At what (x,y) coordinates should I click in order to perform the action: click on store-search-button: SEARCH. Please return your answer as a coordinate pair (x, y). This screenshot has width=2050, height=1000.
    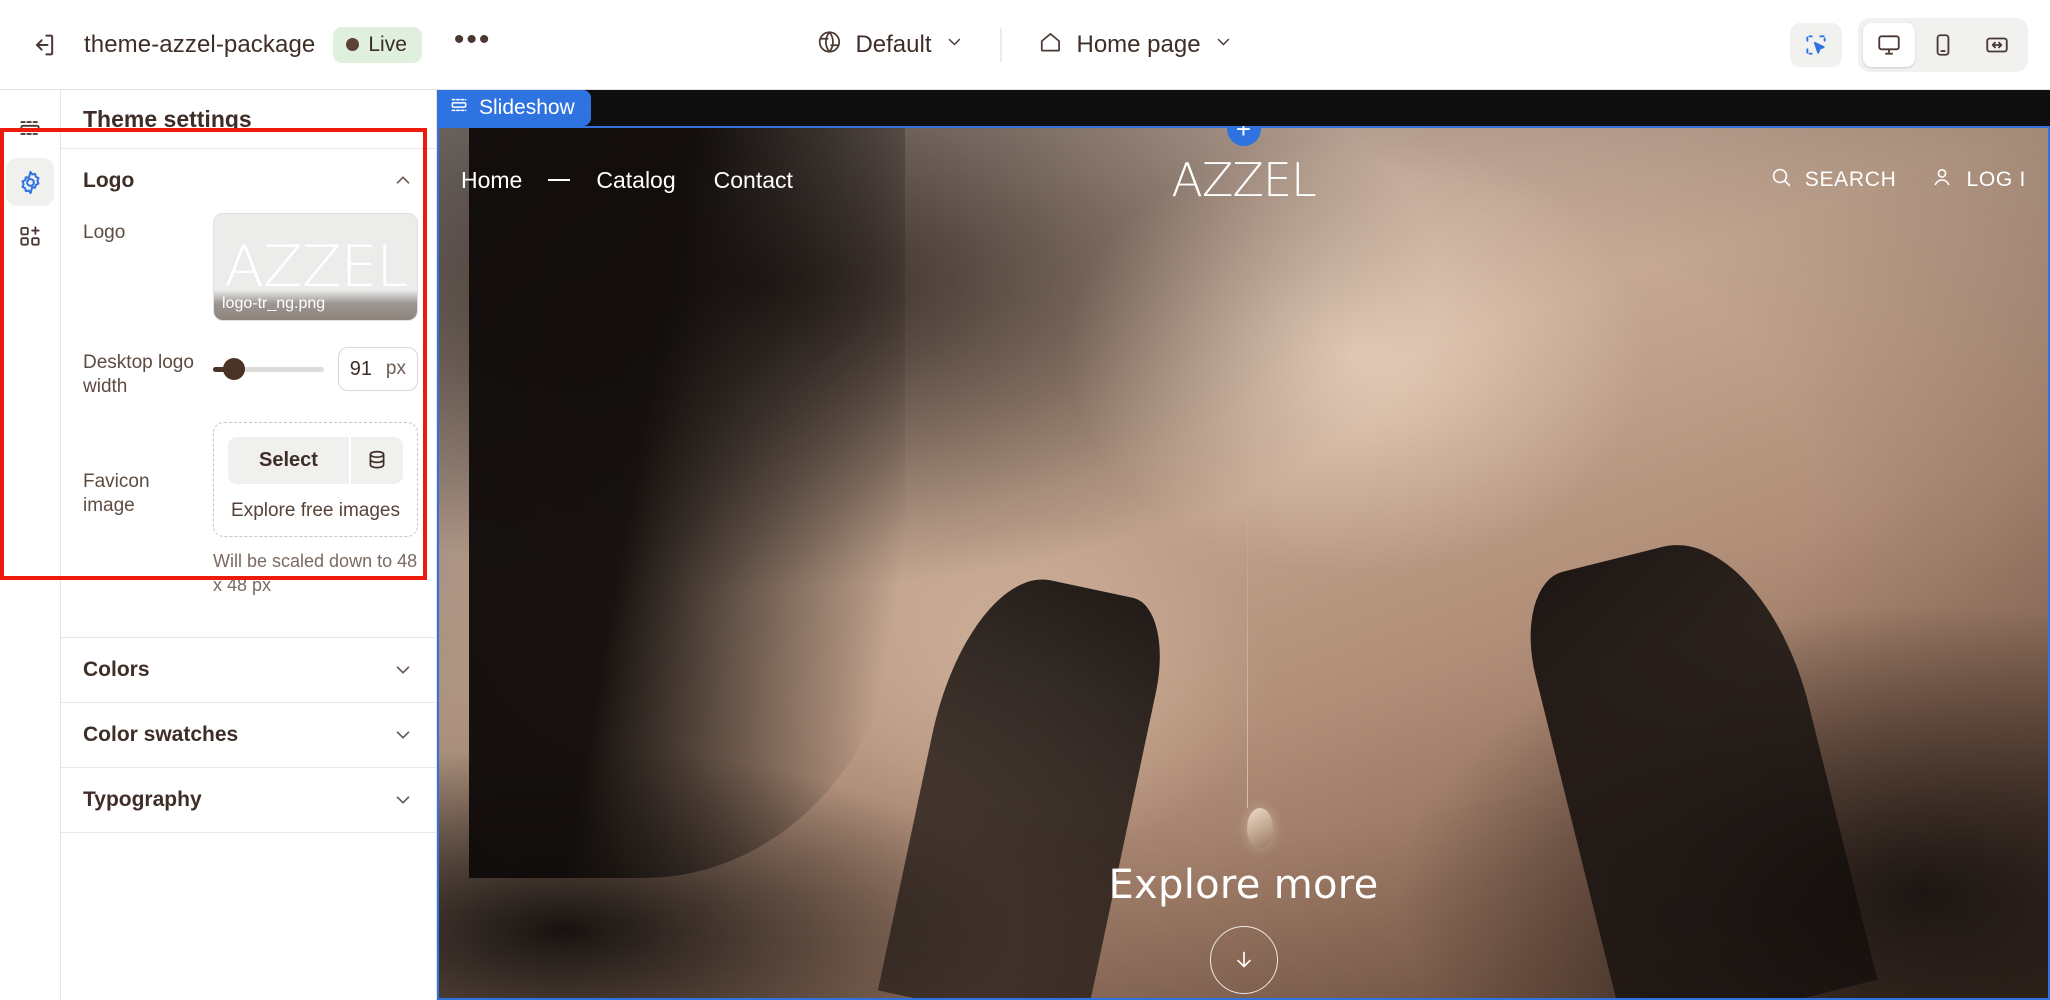
    Looking at the image, I should click on (1833, 180).